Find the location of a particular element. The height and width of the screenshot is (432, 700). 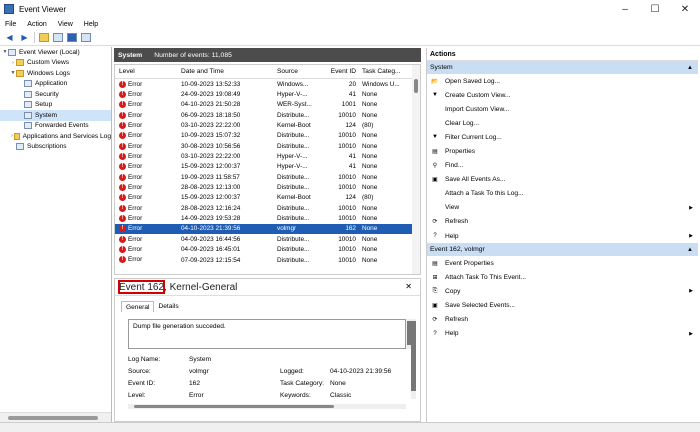

tree-item-application: Application is located at coordinates (55, 84).